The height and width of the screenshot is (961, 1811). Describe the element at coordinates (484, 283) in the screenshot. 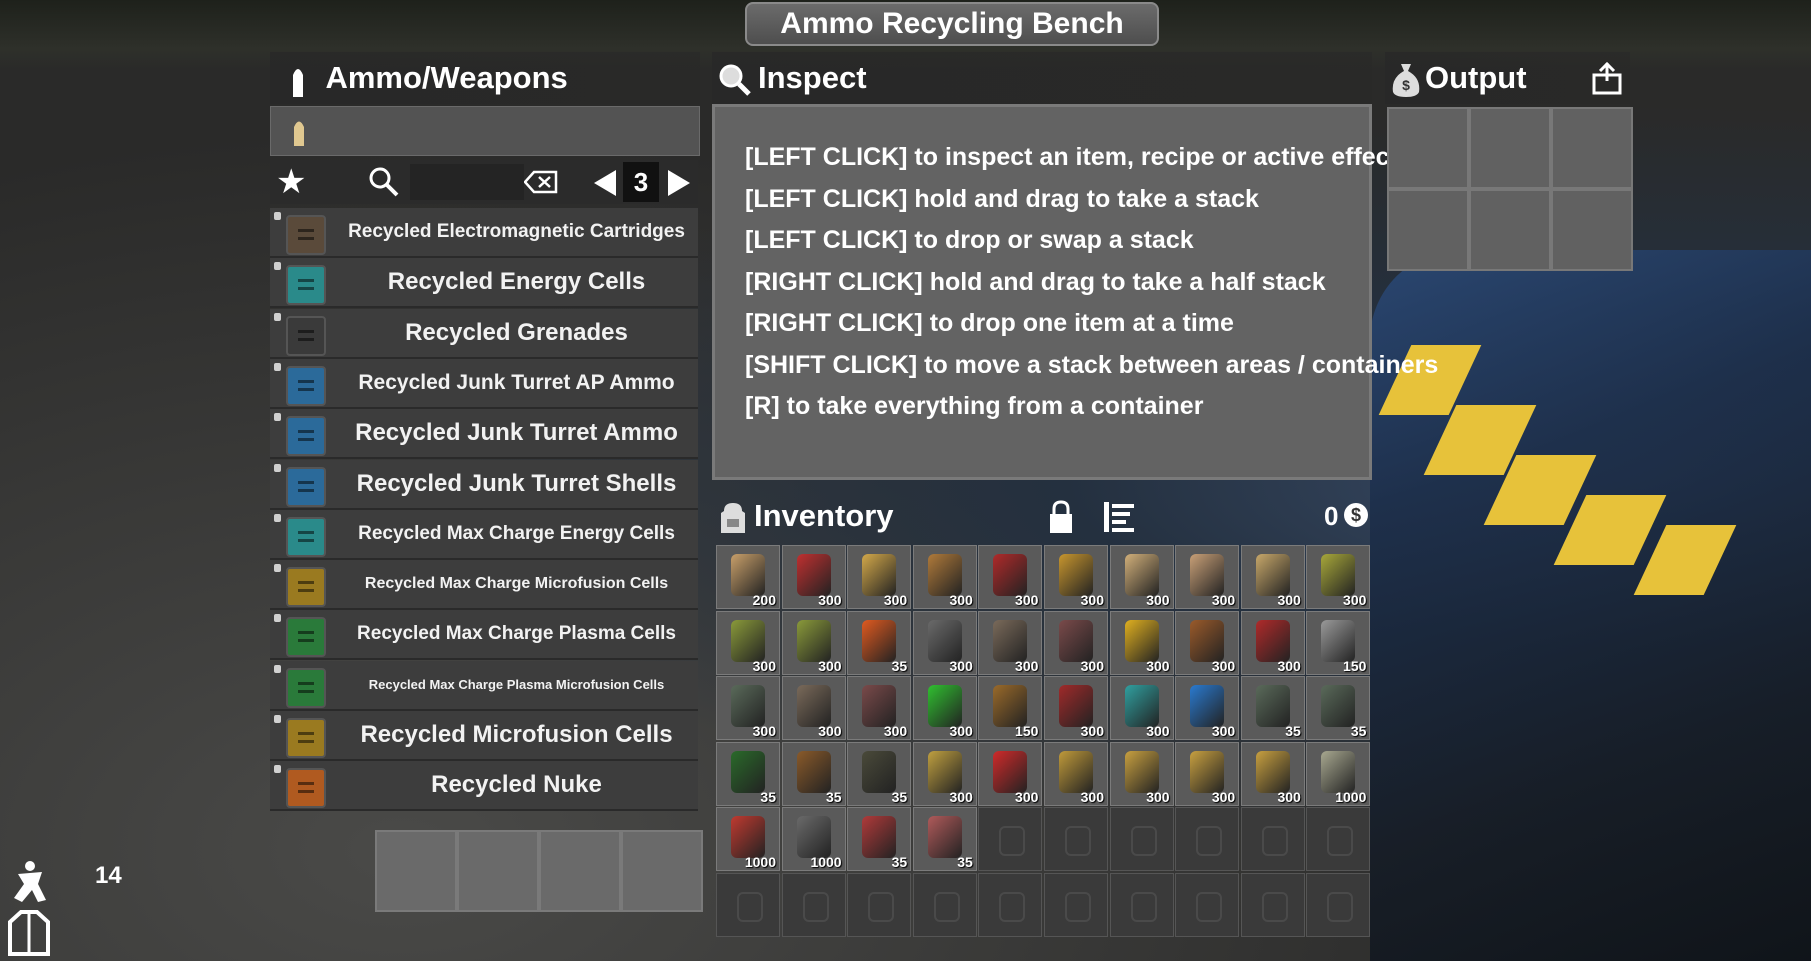

I see `recipe-item: Recycled Energy Cells` at that location.